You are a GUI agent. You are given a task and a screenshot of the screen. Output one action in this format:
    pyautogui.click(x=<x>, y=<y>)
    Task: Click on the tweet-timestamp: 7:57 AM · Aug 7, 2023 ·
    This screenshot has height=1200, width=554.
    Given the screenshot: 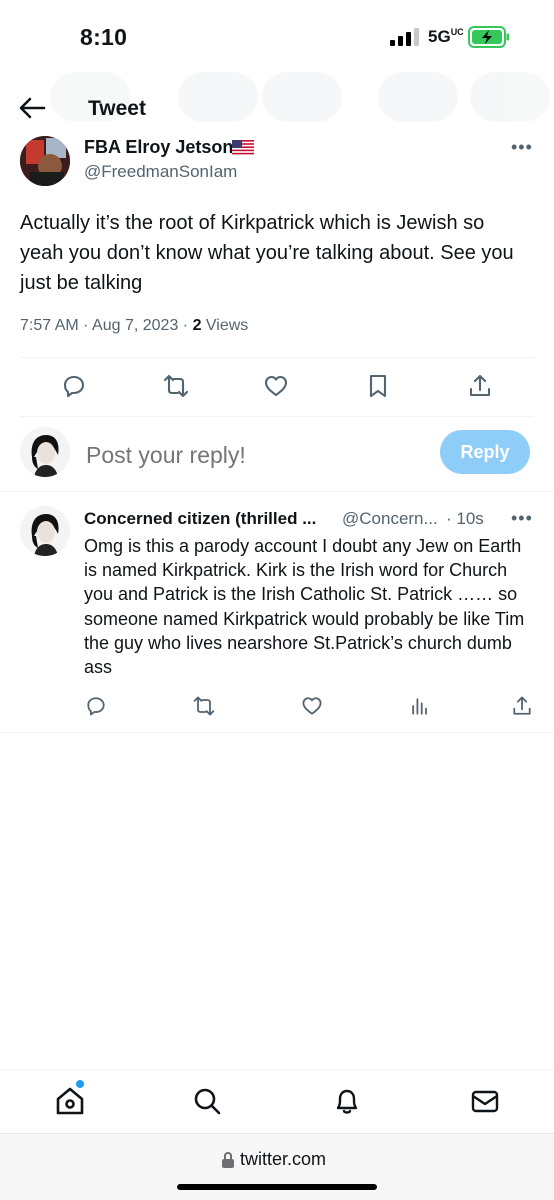 What is the action you would take?
    pyautogui.click(x=106, y=325)
    